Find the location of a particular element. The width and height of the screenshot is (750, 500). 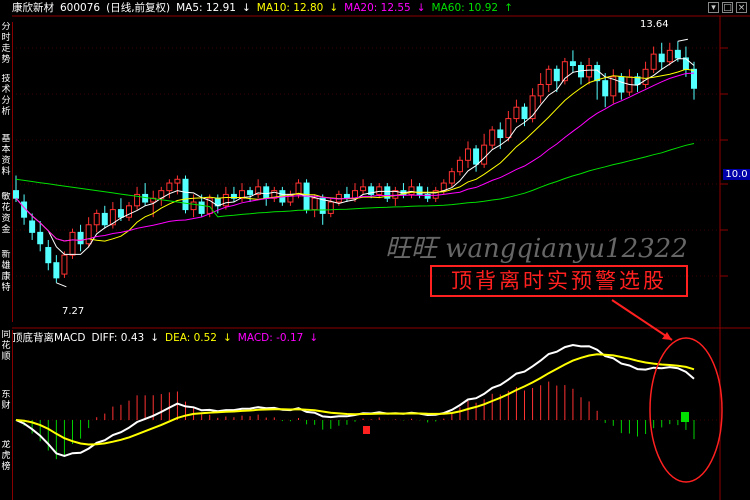

annotation-text: 顶背离时实预警选股 is located at coordinates (559, 281).